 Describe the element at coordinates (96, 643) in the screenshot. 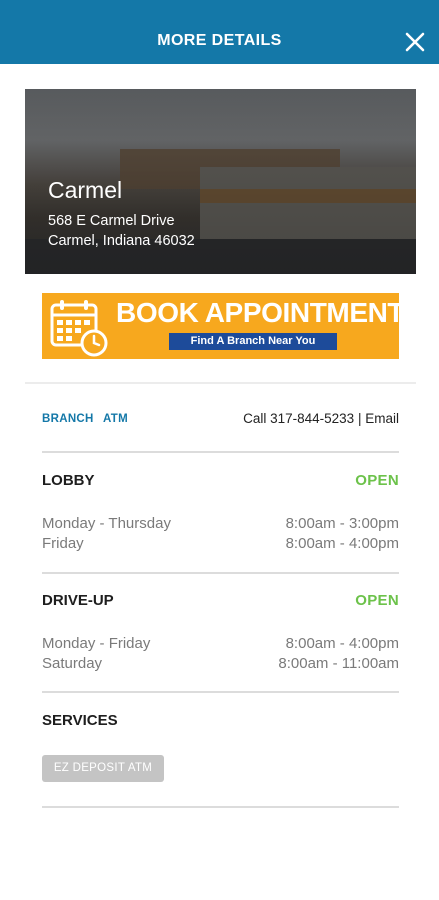

I see `drive-up-days-1: Monday - Friday` at that location.